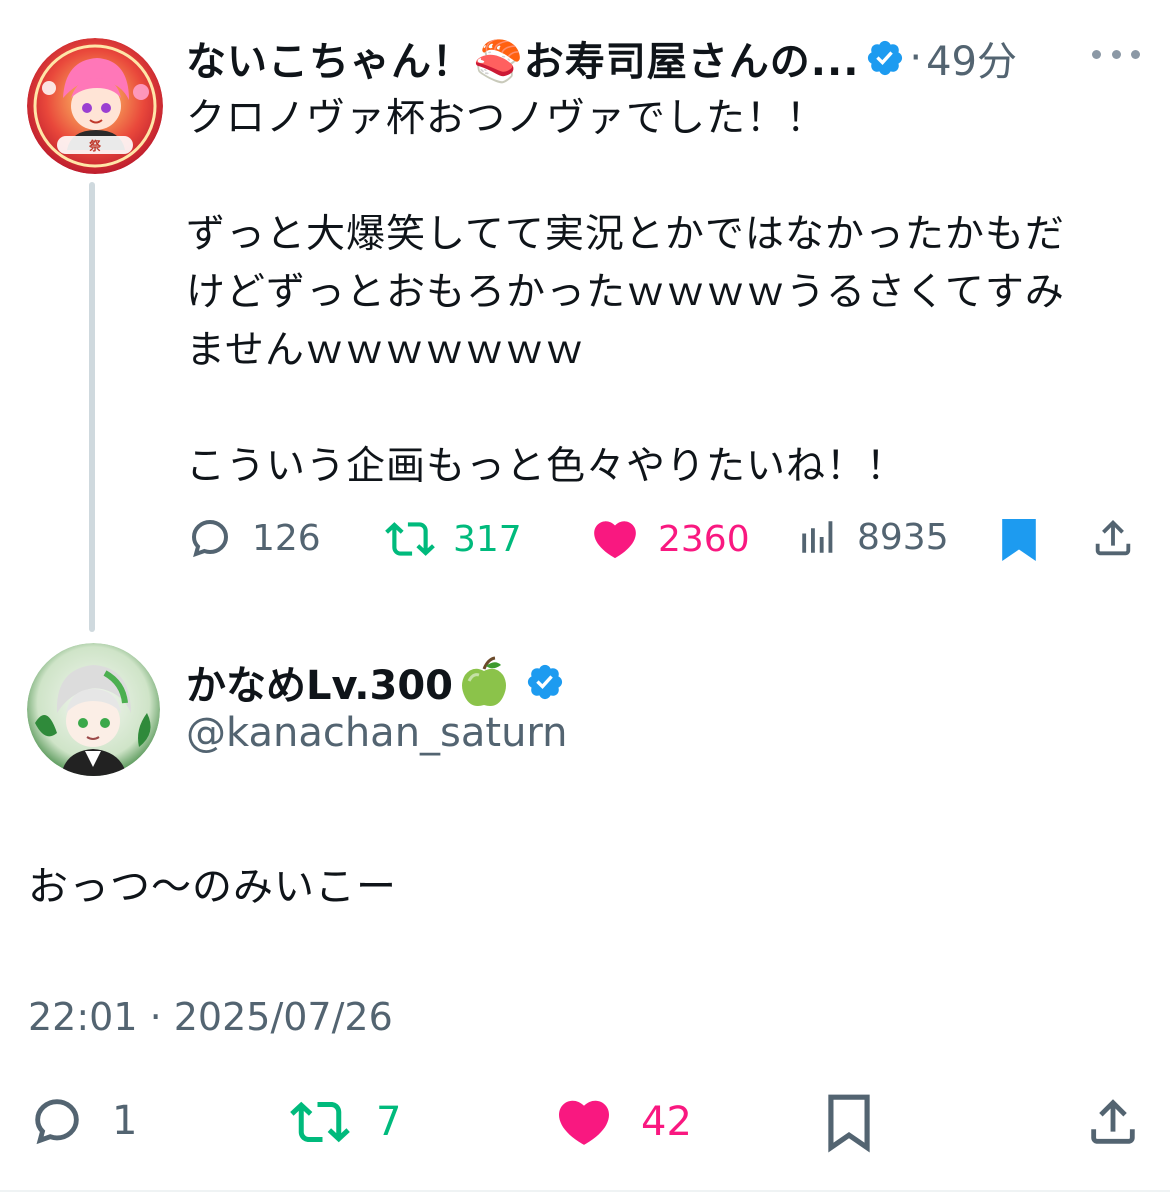  I want to click on thread-connector-line, so click(92, 407).